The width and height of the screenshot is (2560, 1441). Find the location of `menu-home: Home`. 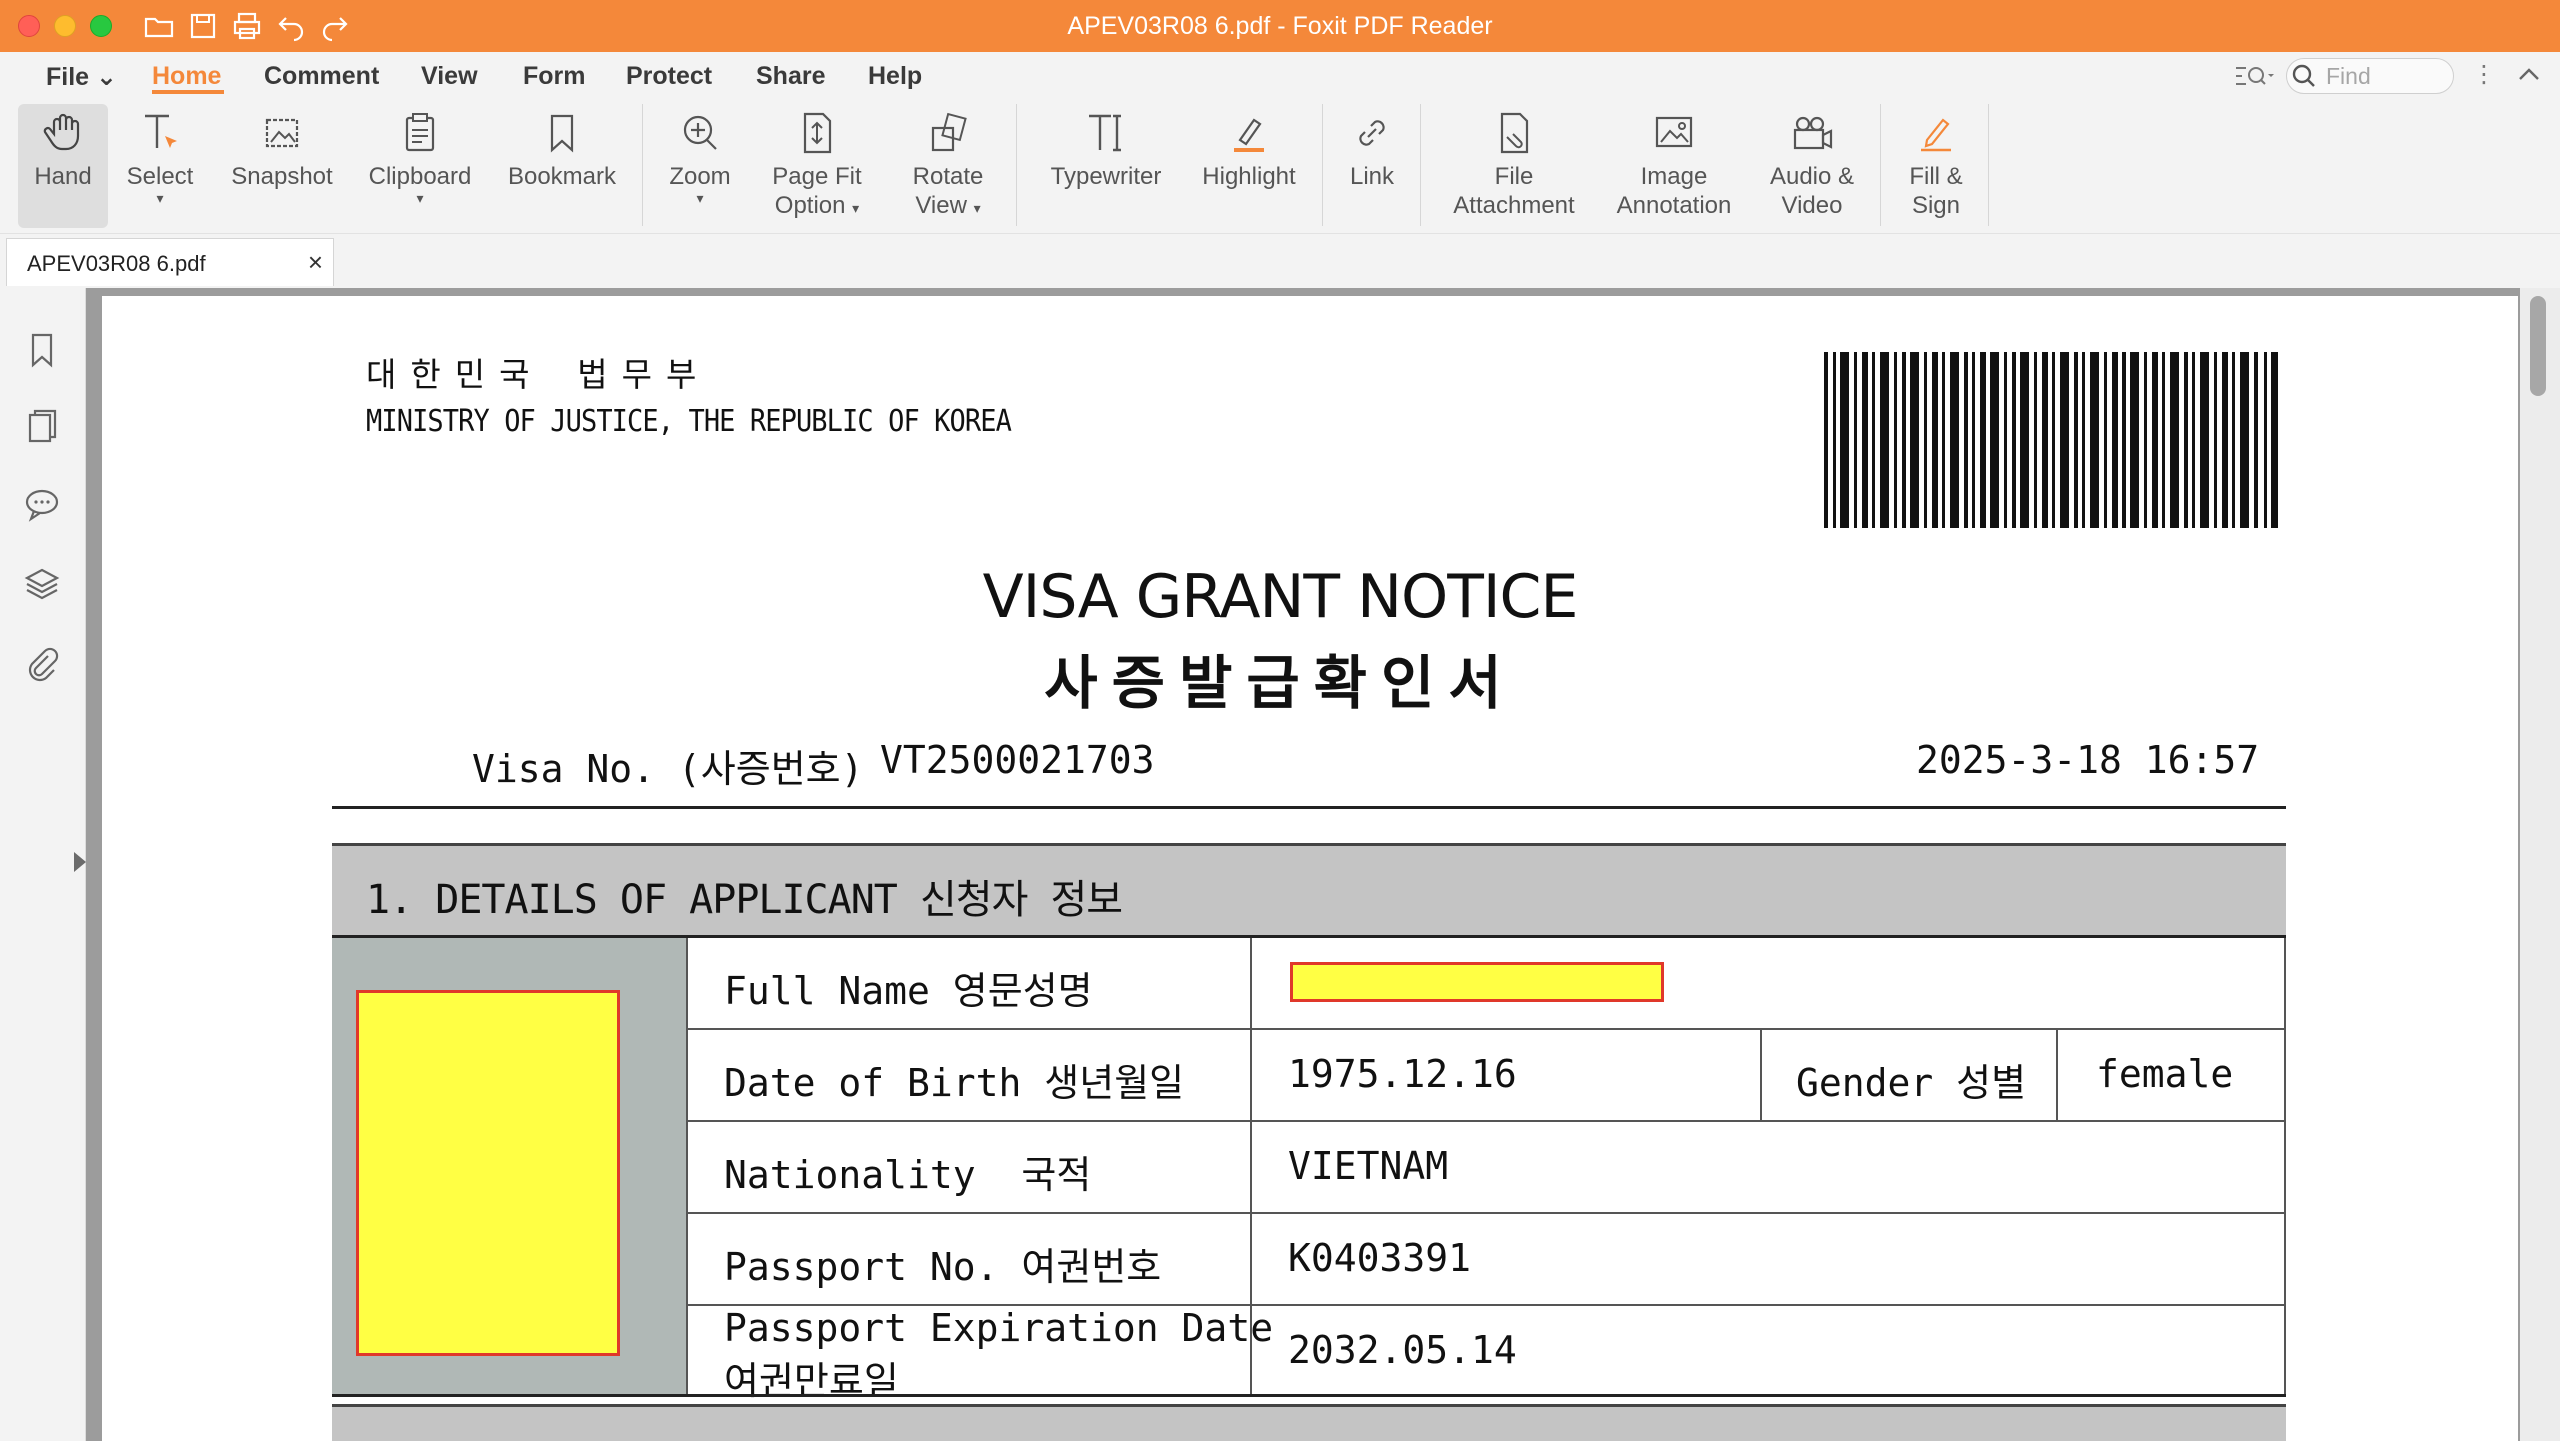

menu-home: Home is located at coordinates (186, 77).